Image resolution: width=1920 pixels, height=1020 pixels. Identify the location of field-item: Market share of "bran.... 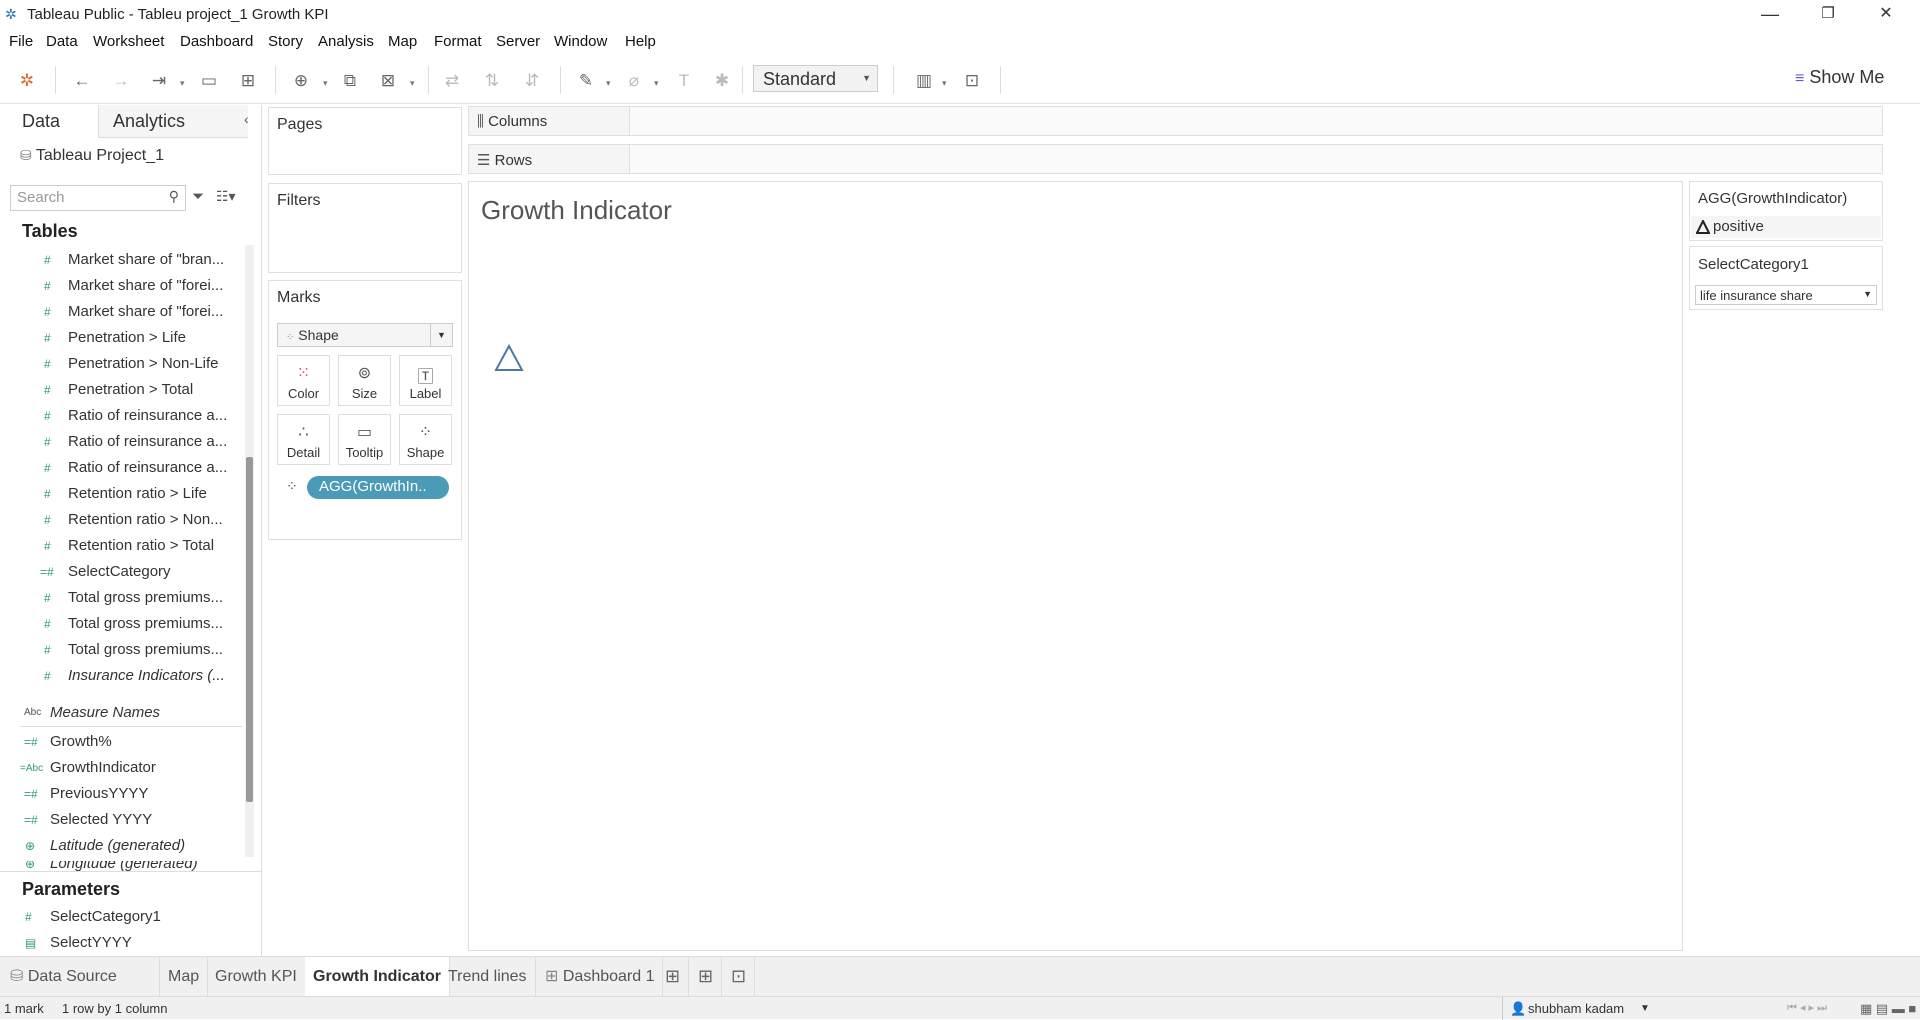
(146, 259).